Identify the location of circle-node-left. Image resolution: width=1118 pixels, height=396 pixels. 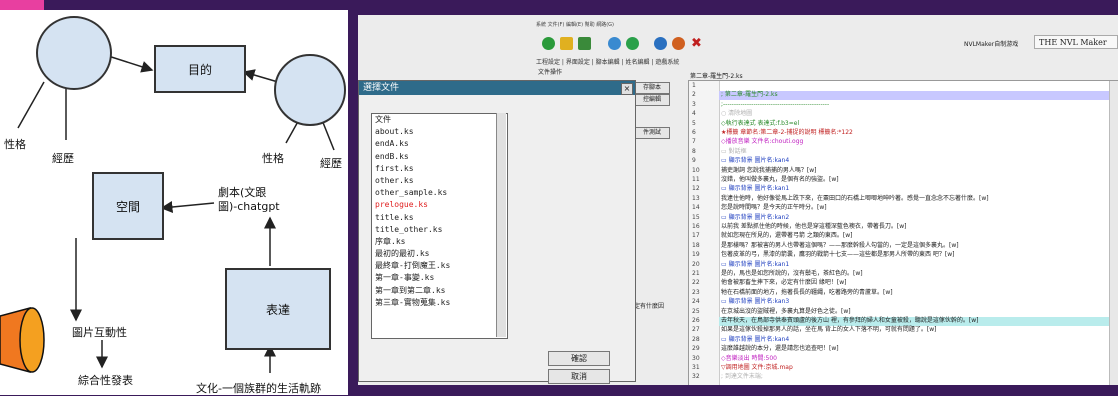
(74, 53).